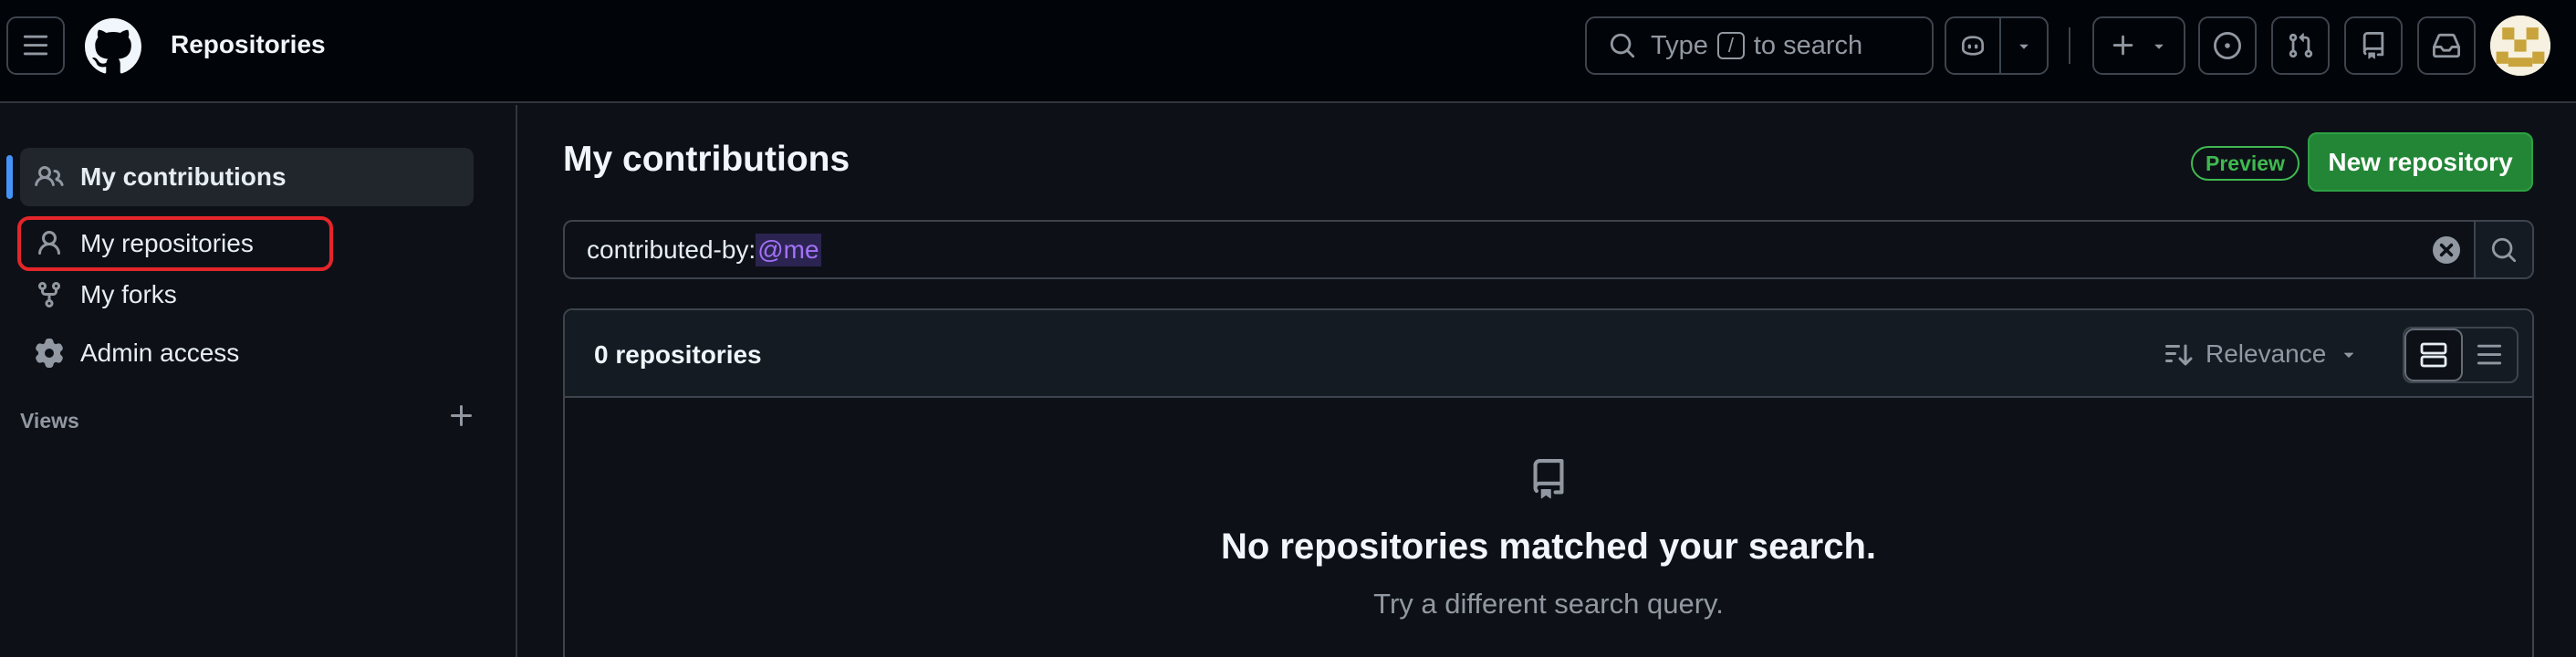 The width and height of the screenshot is (2576, 657). Describe the element at coordinates (183, 176) in the screenshot. I see `sidebar-item-label: My contributions` at that location.